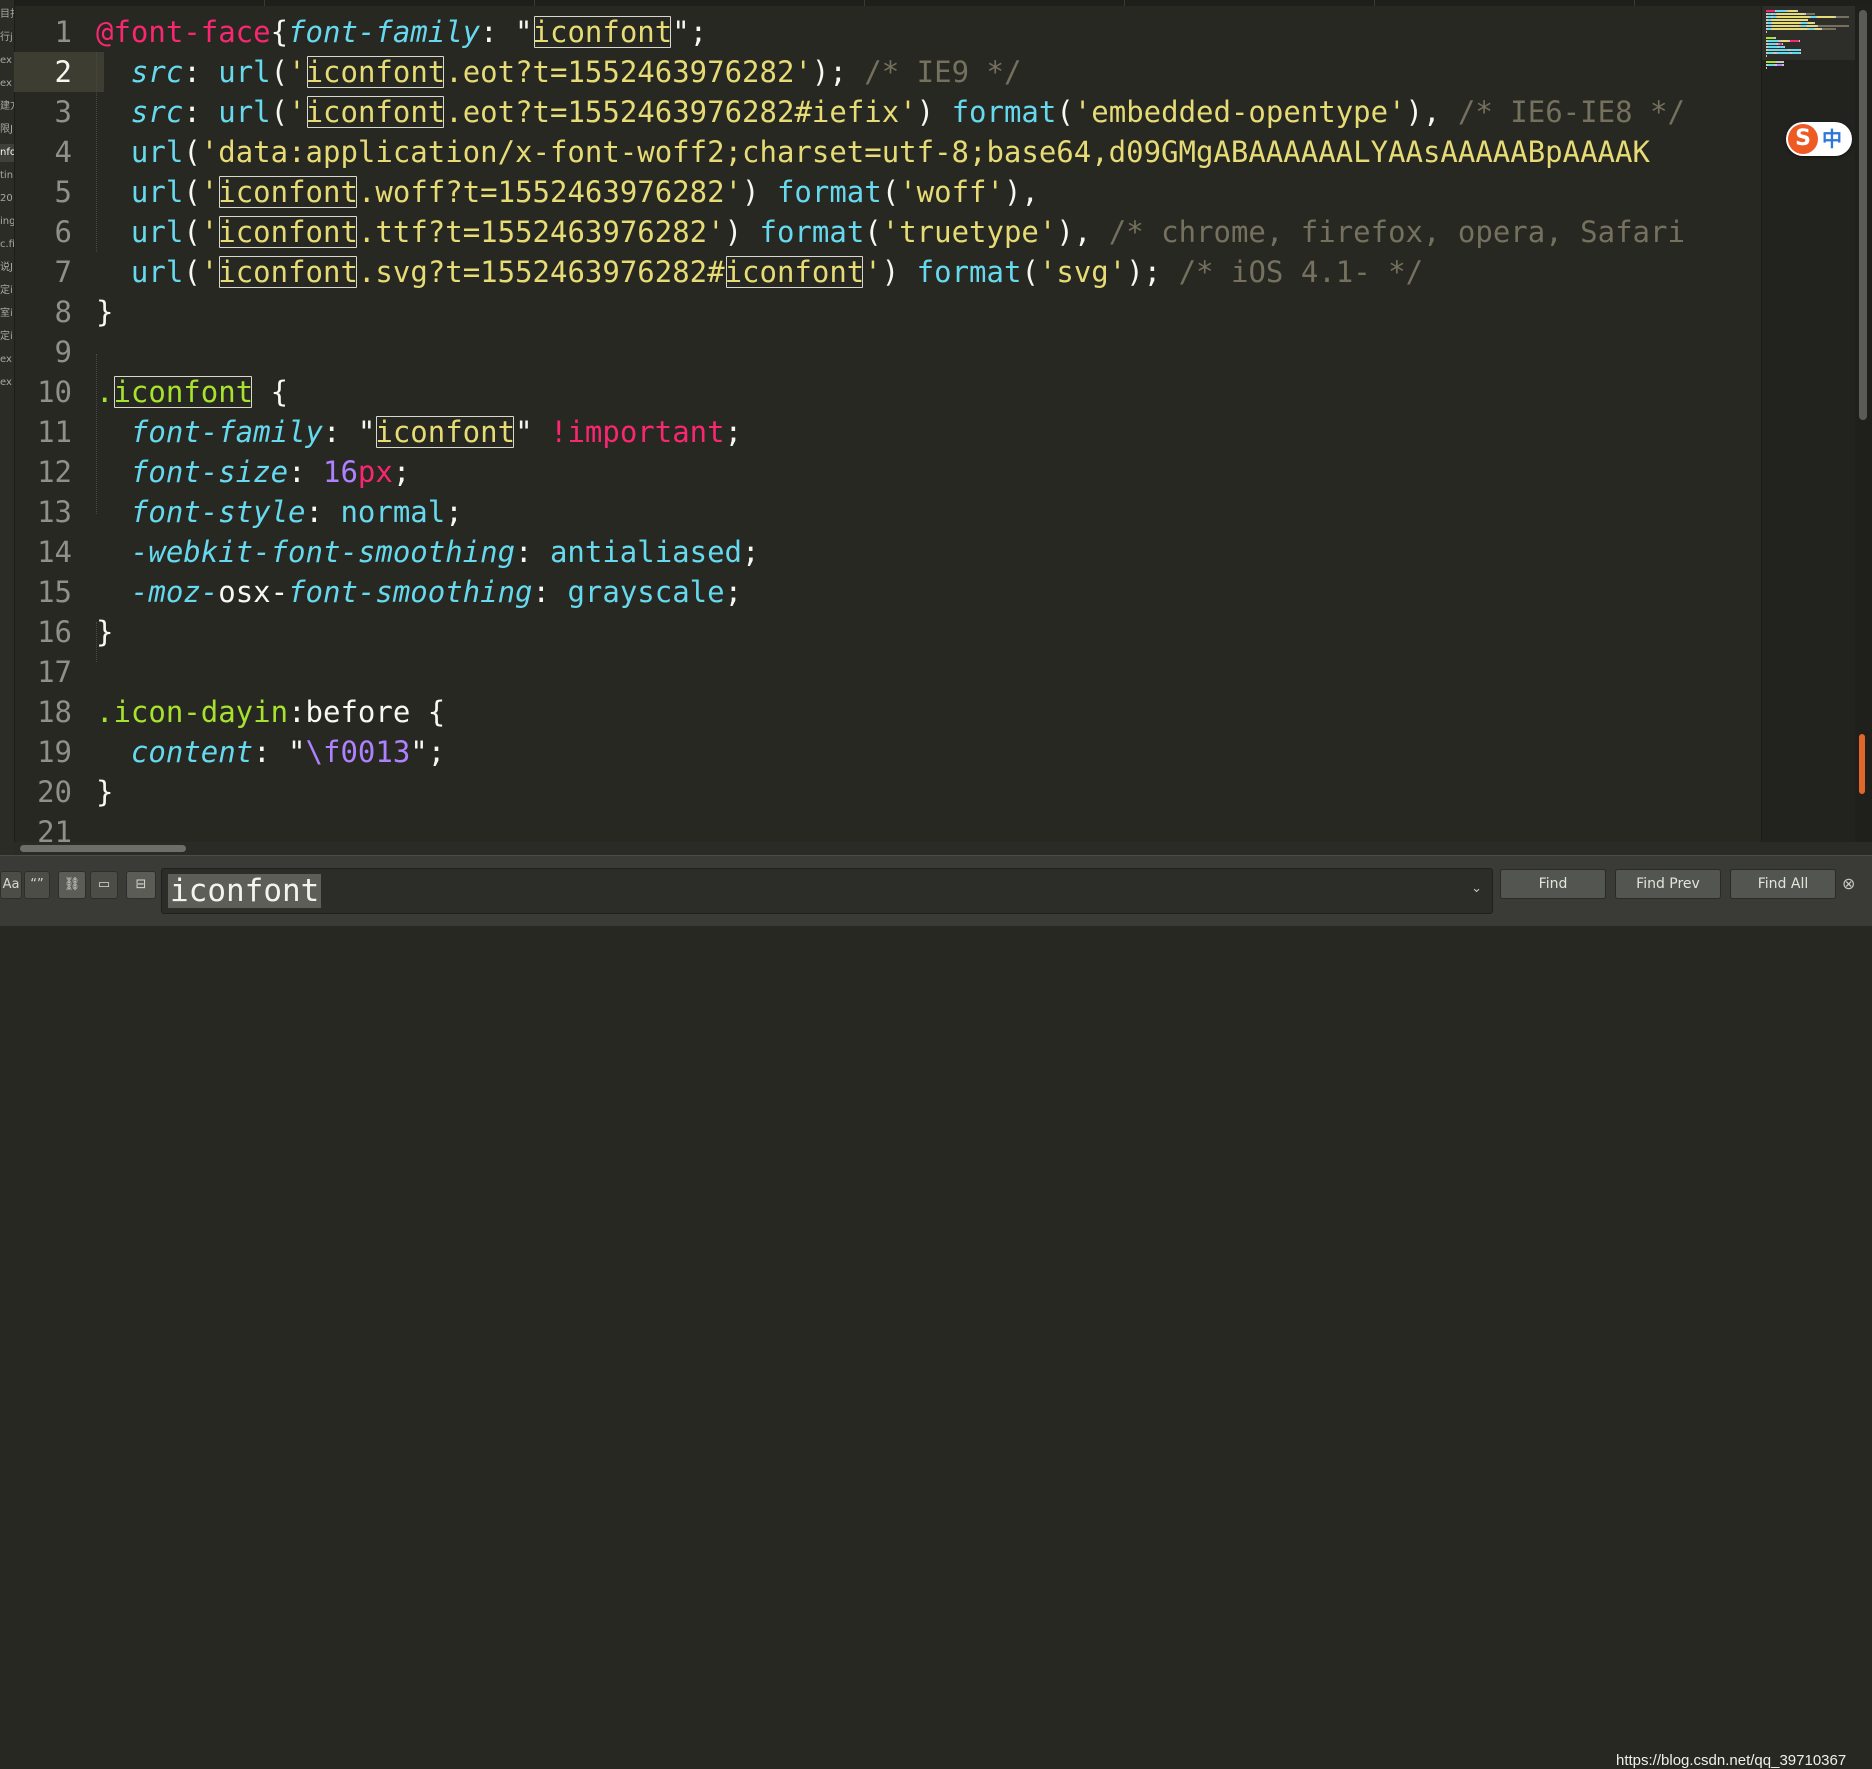  I want to click on sidebar-file-item: 行j, so click(7, 38).